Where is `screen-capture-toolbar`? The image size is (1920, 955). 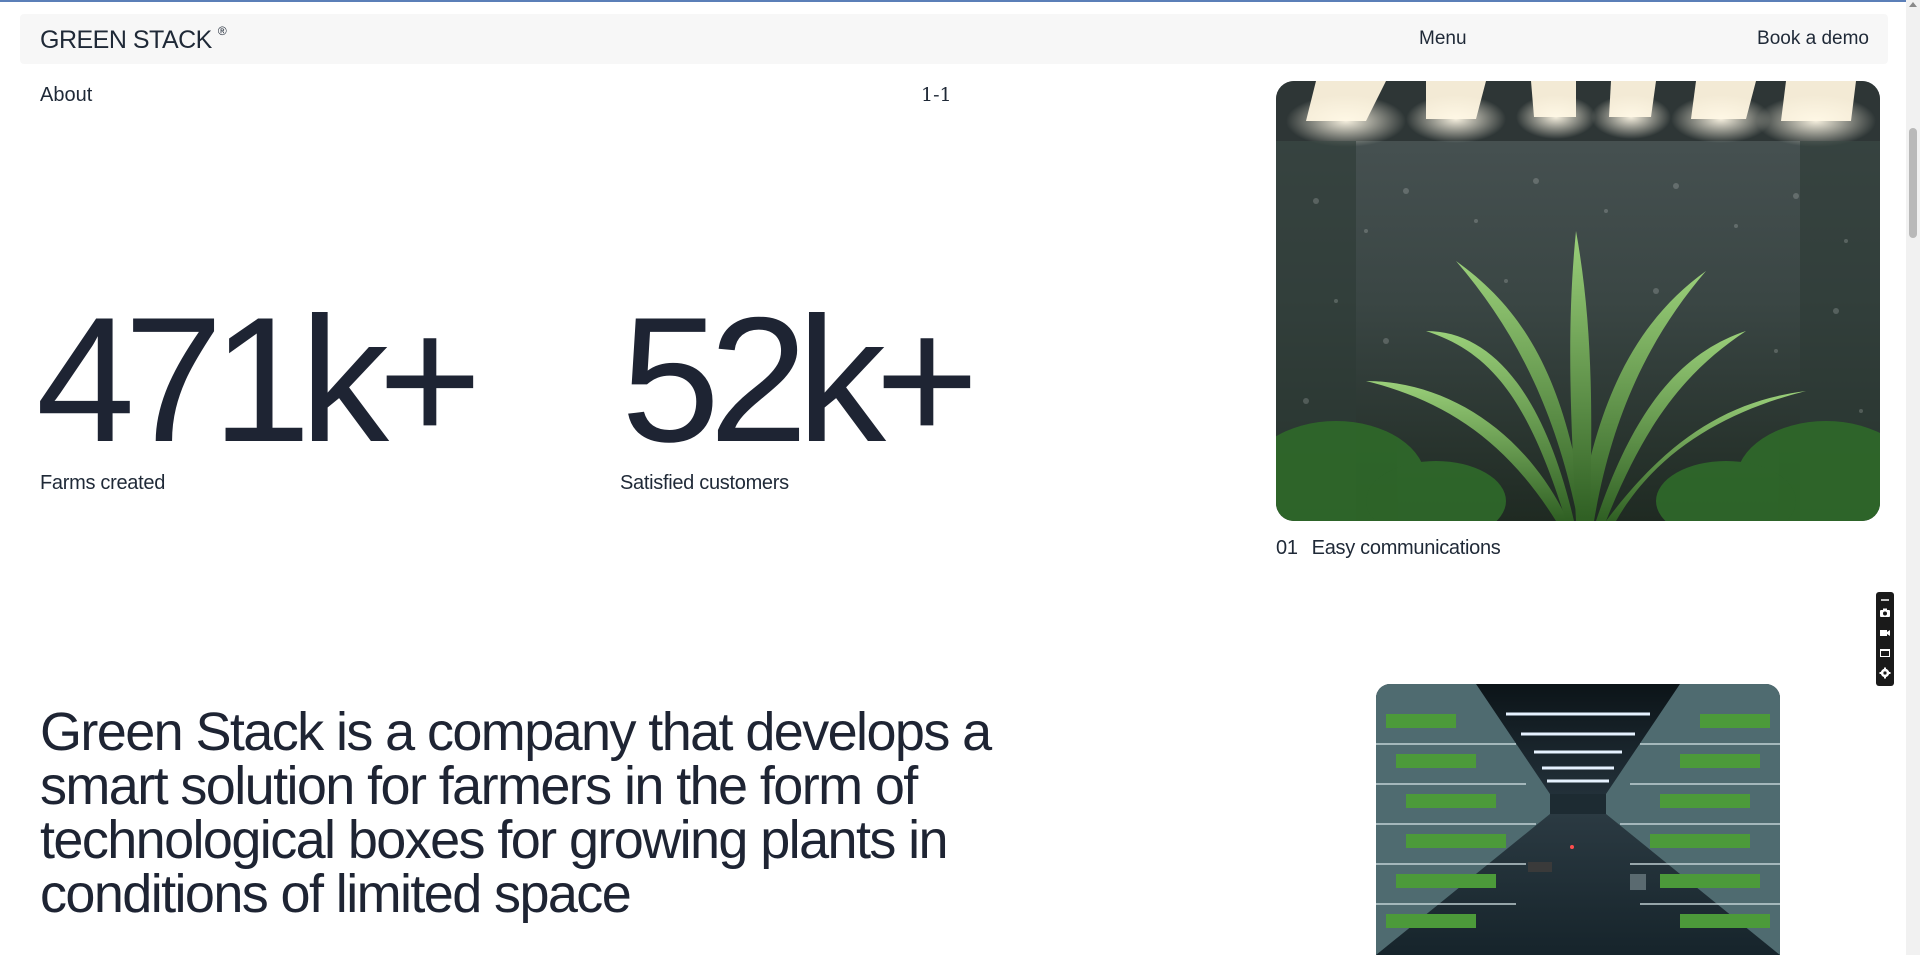
screen-capture-toolbar is located at coordinates (1885, 639).